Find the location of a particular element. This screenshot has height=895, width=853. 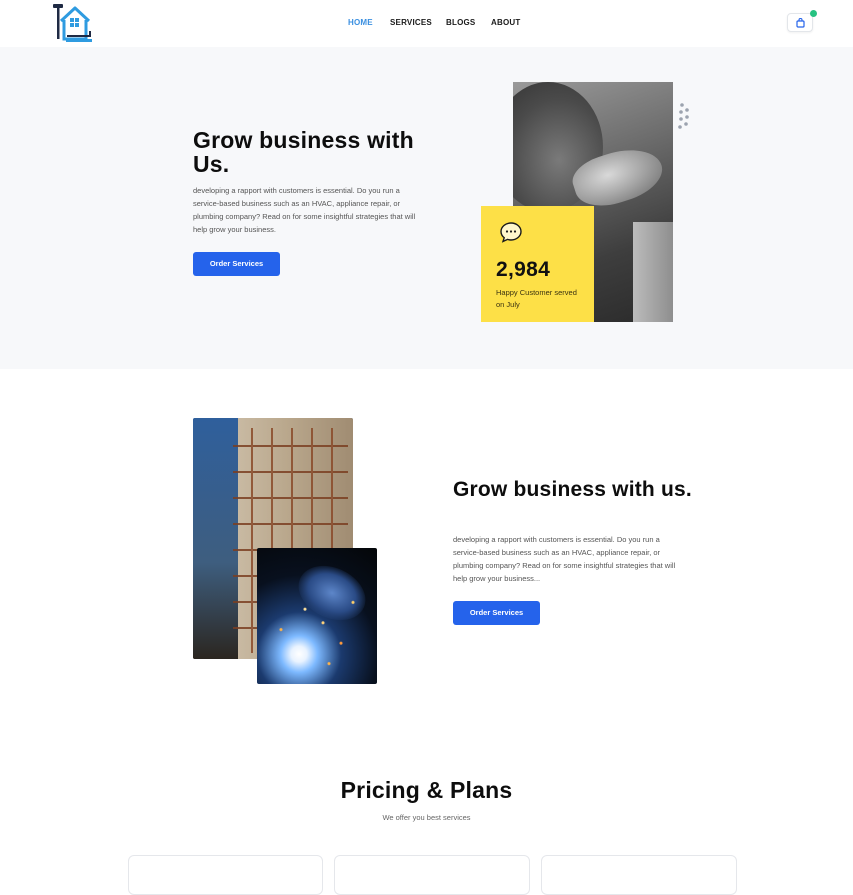

pricing-subtitle: We offer you best services is located at coordinates (426, 817).